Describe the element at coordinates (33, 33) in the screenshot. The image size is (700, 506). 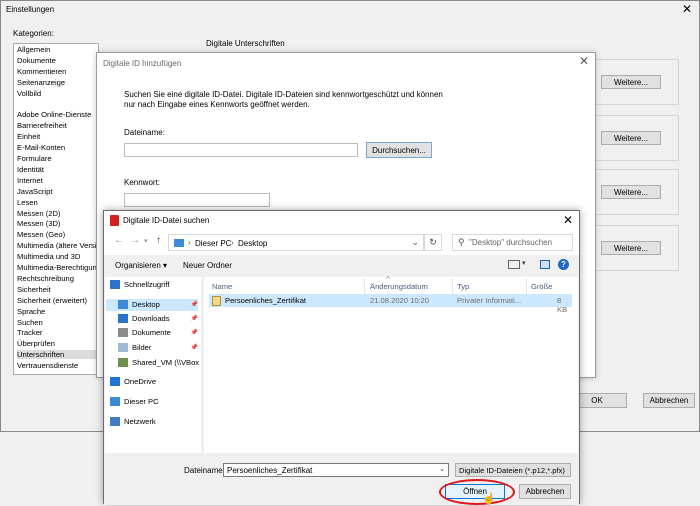
I see `categories-label: Kategorien:` at that location.